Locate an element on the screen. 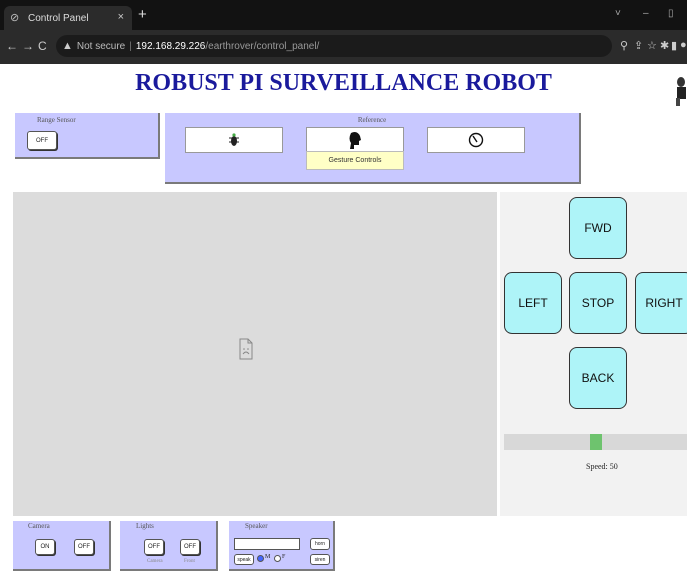  voice-female-radio is located at coordinates (277, 558).